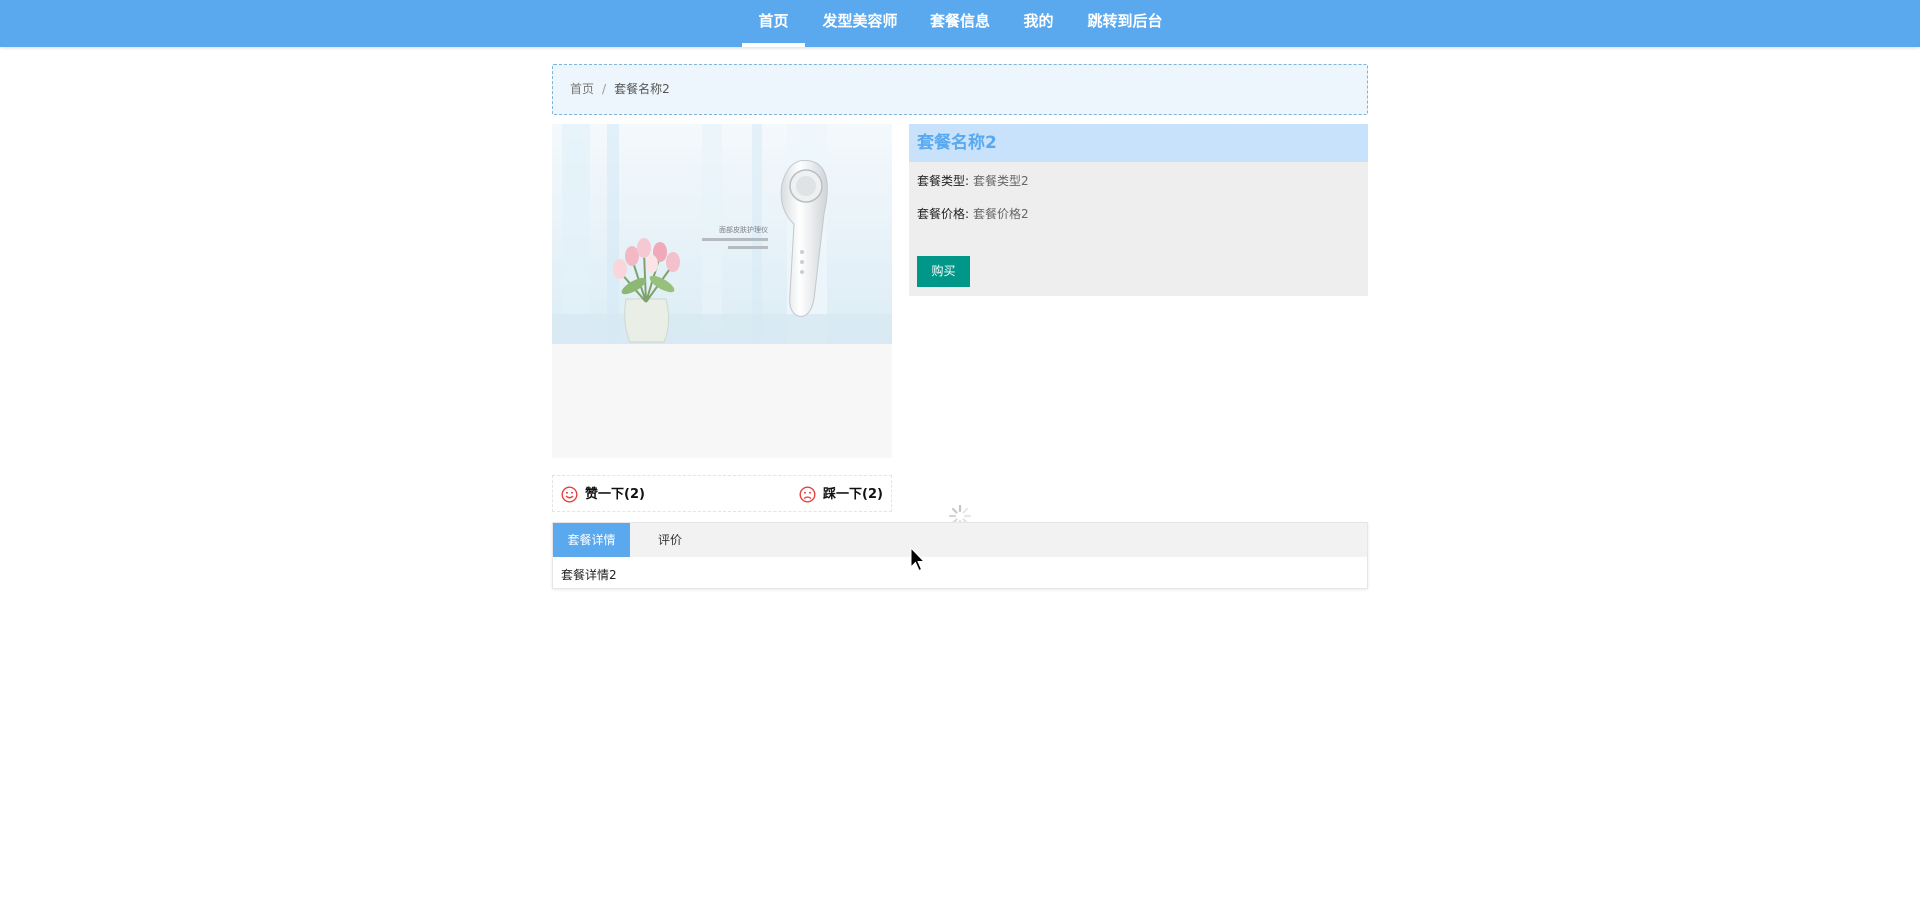 This screenshot has width=1920, height=924. I want to click on detail-tabs: 套餐详情 评价 套餐详情2, so click(960, 555).